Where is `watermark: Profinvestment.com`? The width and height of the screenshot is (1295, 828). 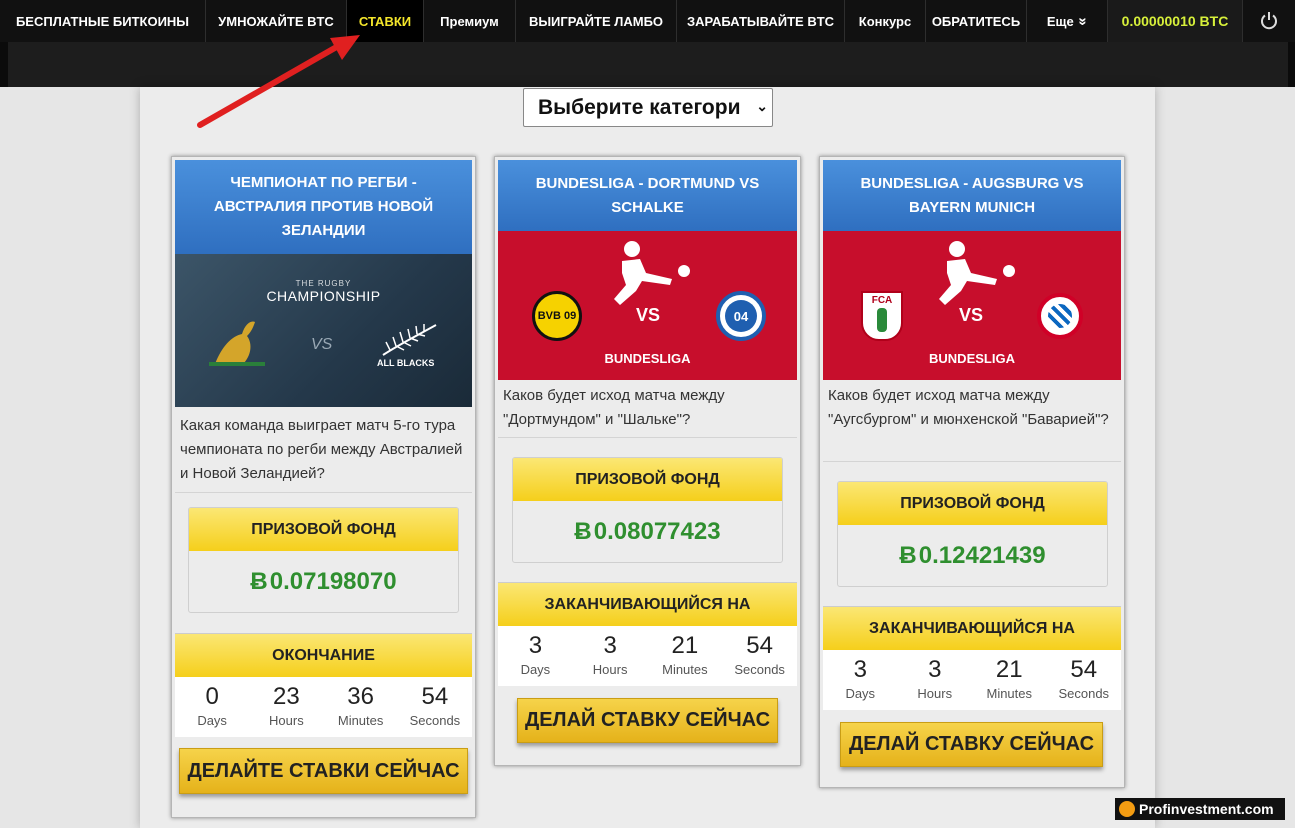
watermark: Profinvestment.com is located at coordinates (1200, 809).